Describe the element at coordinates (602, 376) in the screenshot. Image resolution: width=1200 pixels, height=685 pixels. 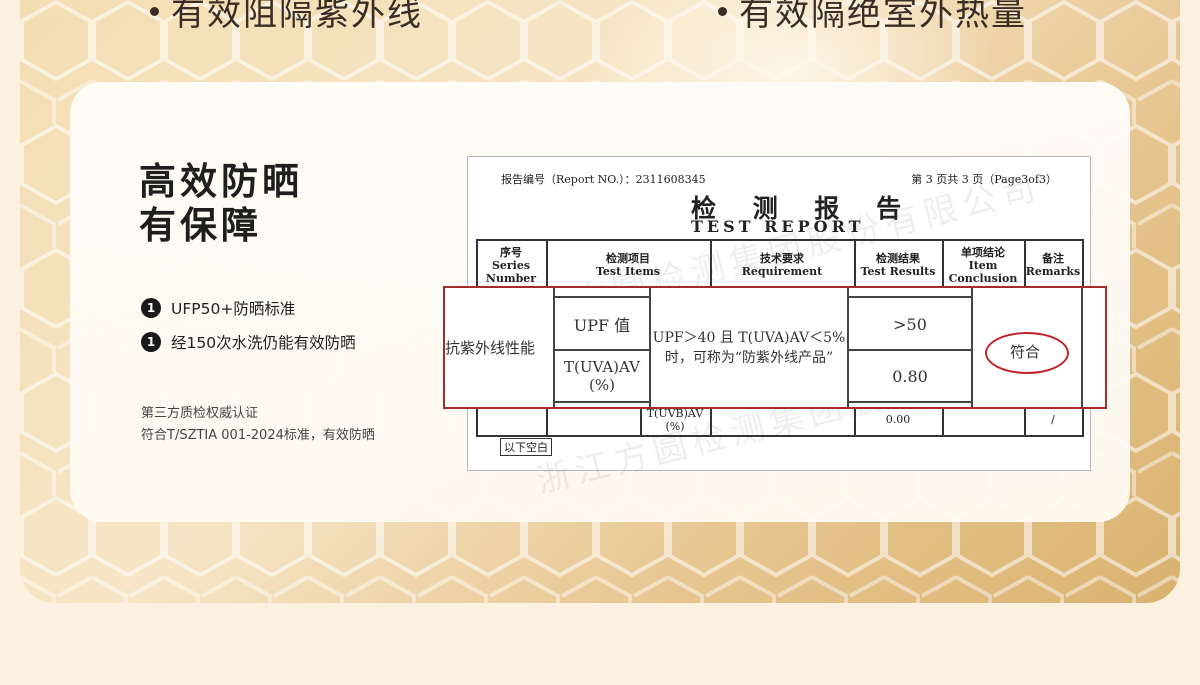
I see `zoom-item-tuva: T(UVA)AV (%)` at that location.